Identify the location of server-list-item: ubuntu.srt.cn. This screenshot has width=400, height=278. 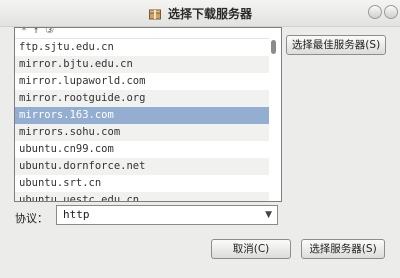
(142, 183).